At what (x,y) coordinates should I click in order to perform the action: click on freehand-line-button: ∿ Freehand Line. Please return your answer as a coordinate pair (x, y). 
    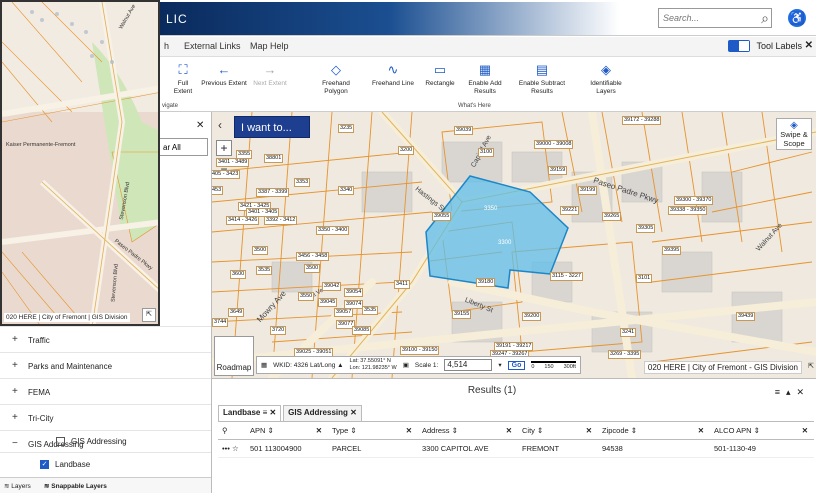
    Looking at the image, I should click on (393, 75).